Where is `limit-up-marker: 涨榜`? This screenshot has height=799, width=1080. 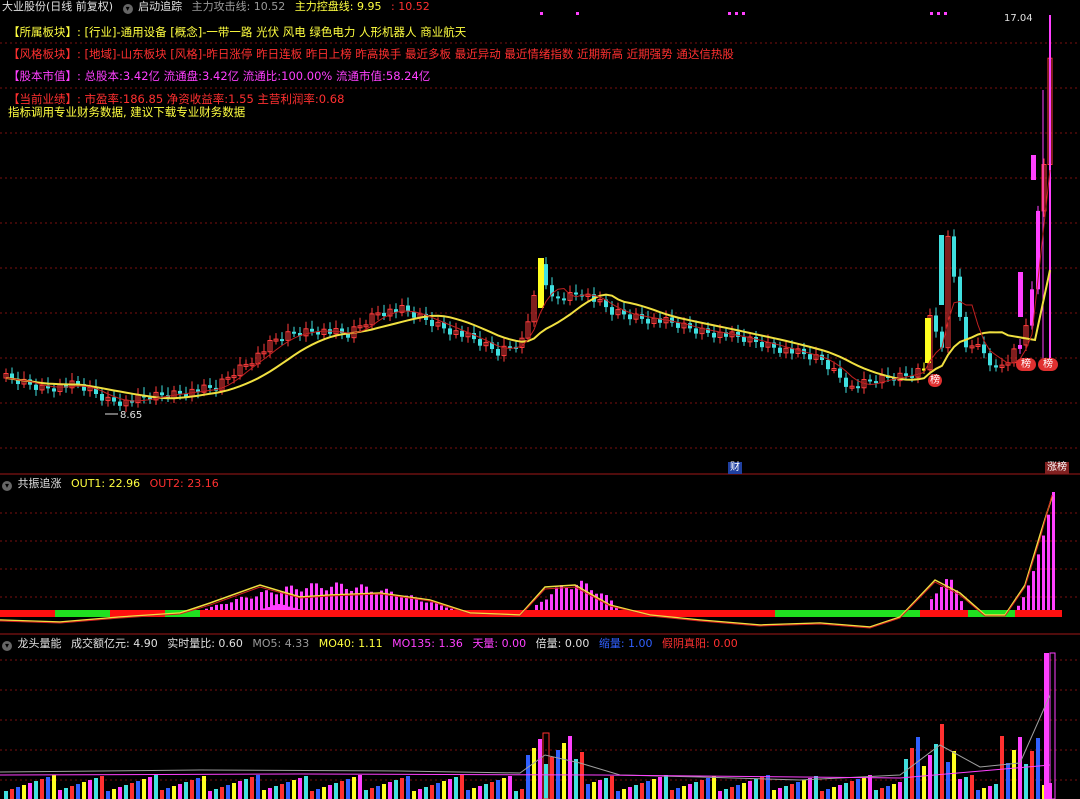
limit-up-marker: 涨榜 is located at coordinates (1057, 468).